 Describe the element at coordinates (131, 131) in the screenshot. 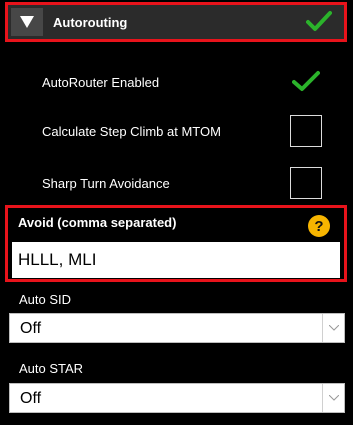

I see `option-label: Calculate Step Climb at MTOM` at that location.